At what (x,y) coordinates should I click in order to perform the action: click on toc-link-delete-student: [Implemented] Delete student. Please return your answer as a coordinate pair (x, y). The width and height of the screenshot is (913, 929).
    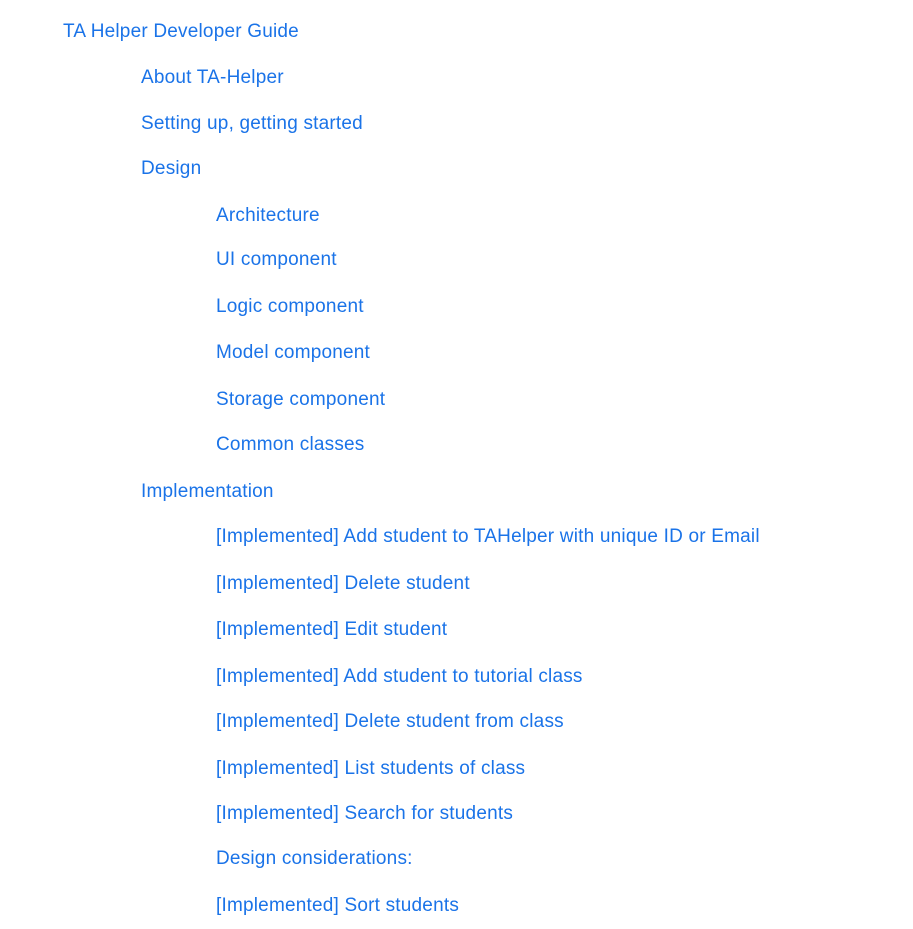
    Looking at the image, I should click on (343, 584).